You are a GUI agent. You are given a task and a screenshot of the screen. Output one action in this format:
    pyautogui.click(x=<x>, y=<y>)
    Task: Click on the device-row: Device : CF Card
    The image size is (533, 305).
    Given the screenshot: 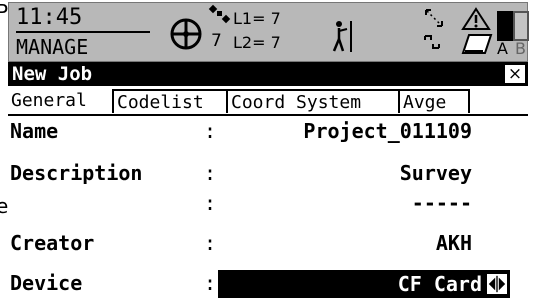 What is the action you would take?
    pyautogui.click(x=268, y=284)
    